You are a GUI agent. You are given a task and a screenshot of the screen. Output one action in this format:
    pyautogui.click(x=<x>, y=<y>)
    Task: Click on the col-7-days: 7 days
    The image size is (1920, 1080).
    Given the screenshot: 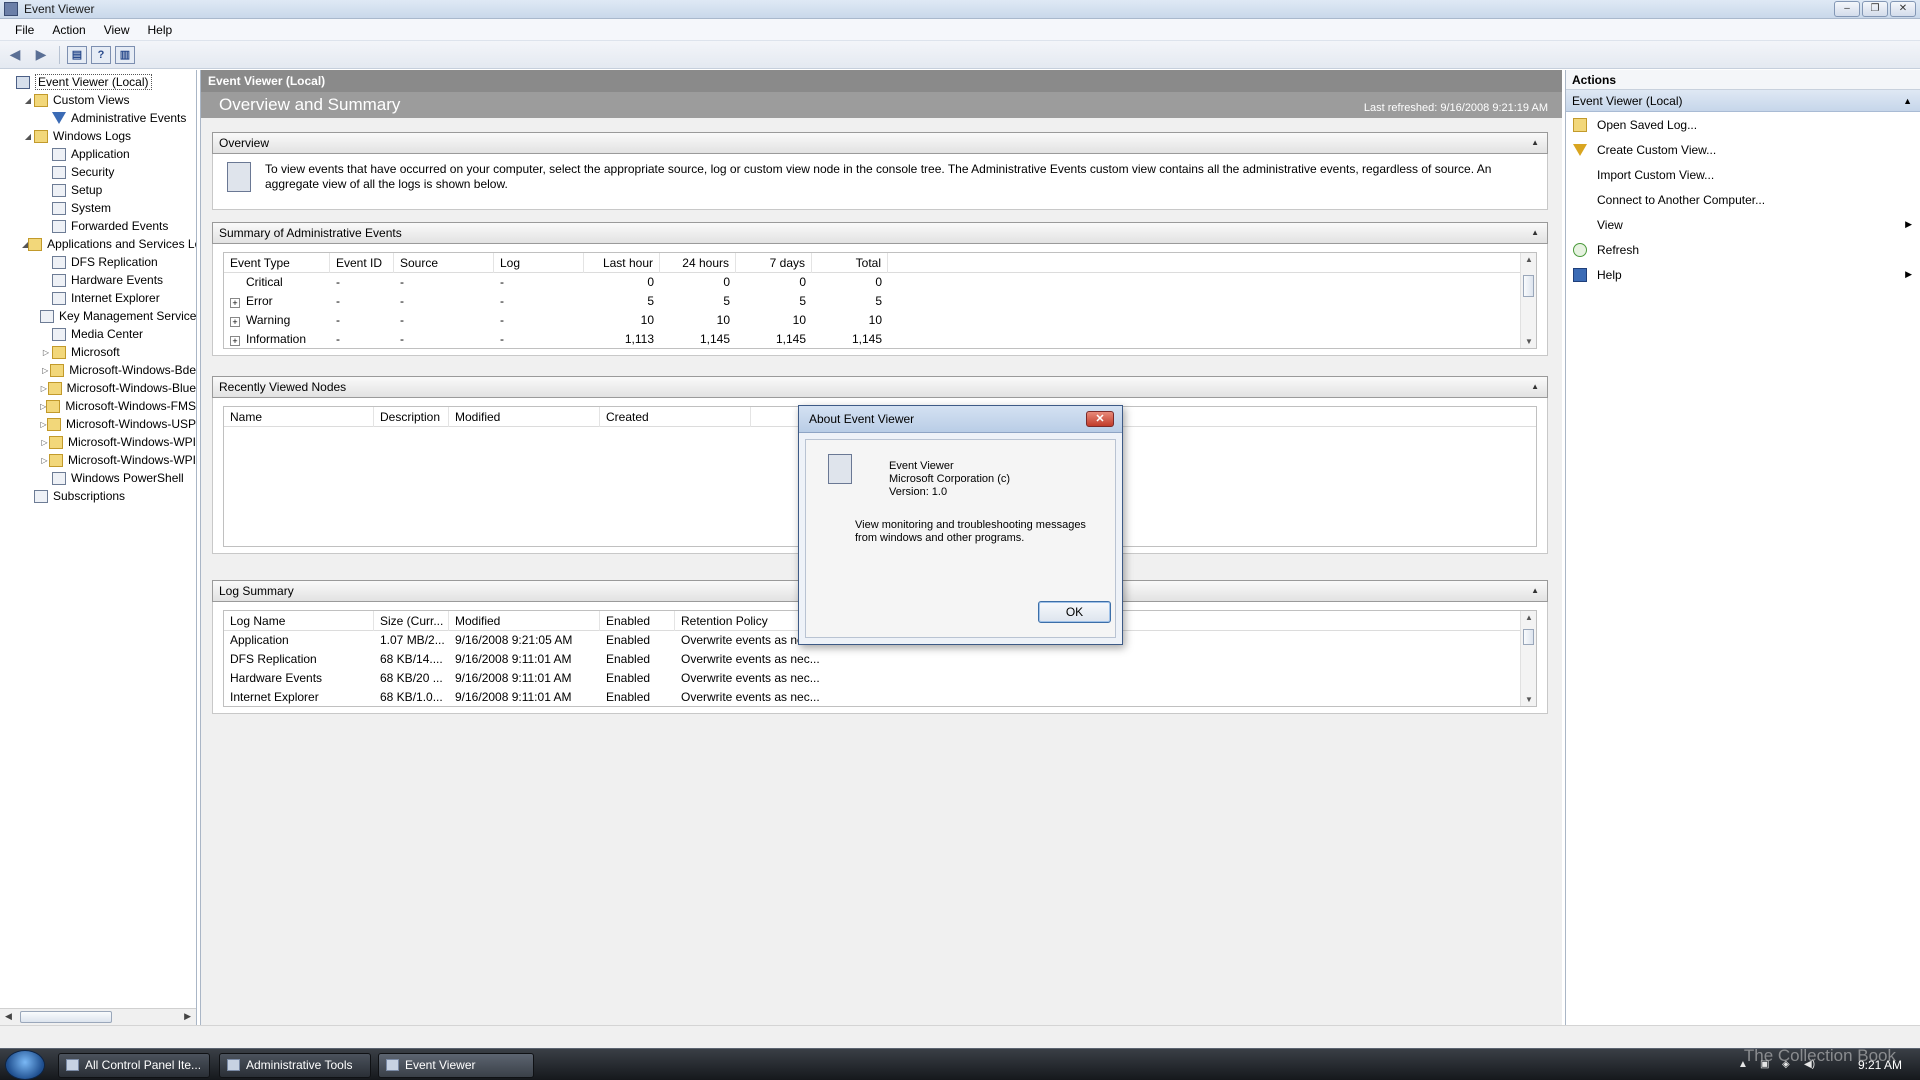 What is the action you would take?
    pyautogui.click(x=774, y=263)
    